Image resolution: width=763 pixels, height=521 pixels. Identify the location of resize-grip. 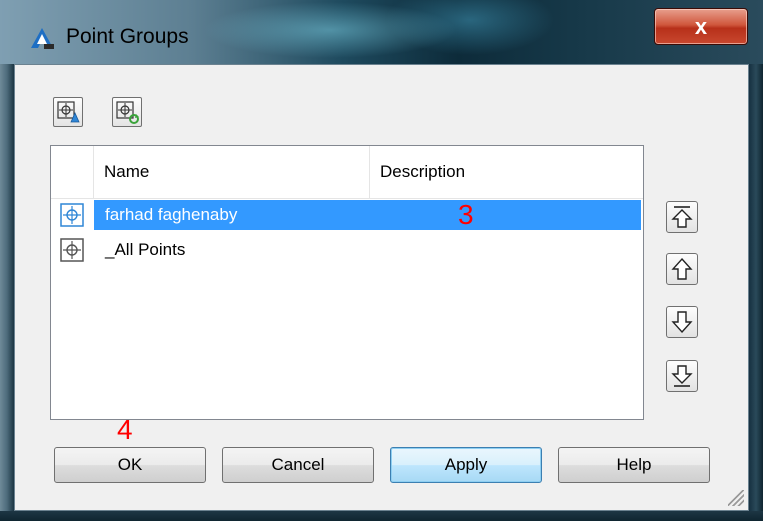
(736, 498).